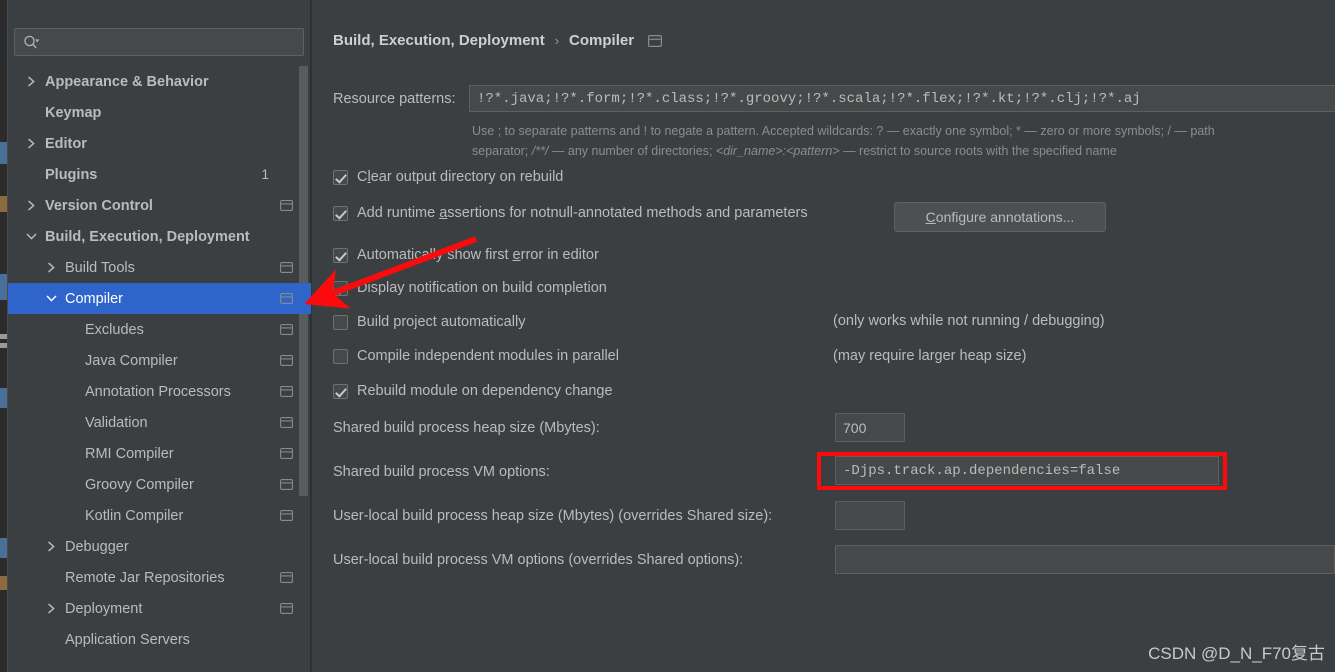 This screenshot has width=1335, height=672. Describe the element at coordinates (467, 177) in the screenshot. I see `checkbox-label-post: ear output directory on rebuild` at that location.